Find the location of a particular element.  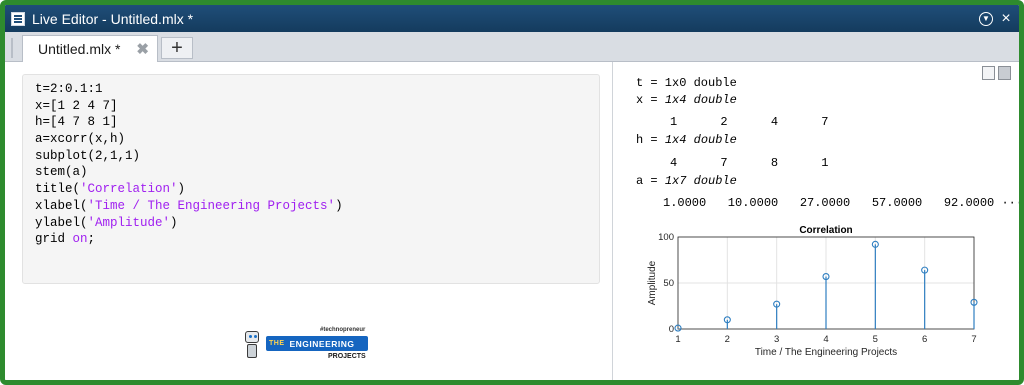

logo-banner: THE ENGINEERING is located at coordinates (317, 343).